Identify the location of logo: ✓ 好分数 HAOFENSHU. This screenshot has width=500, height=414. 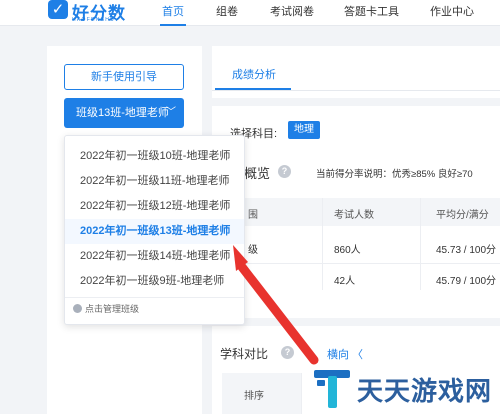
(98, 12).